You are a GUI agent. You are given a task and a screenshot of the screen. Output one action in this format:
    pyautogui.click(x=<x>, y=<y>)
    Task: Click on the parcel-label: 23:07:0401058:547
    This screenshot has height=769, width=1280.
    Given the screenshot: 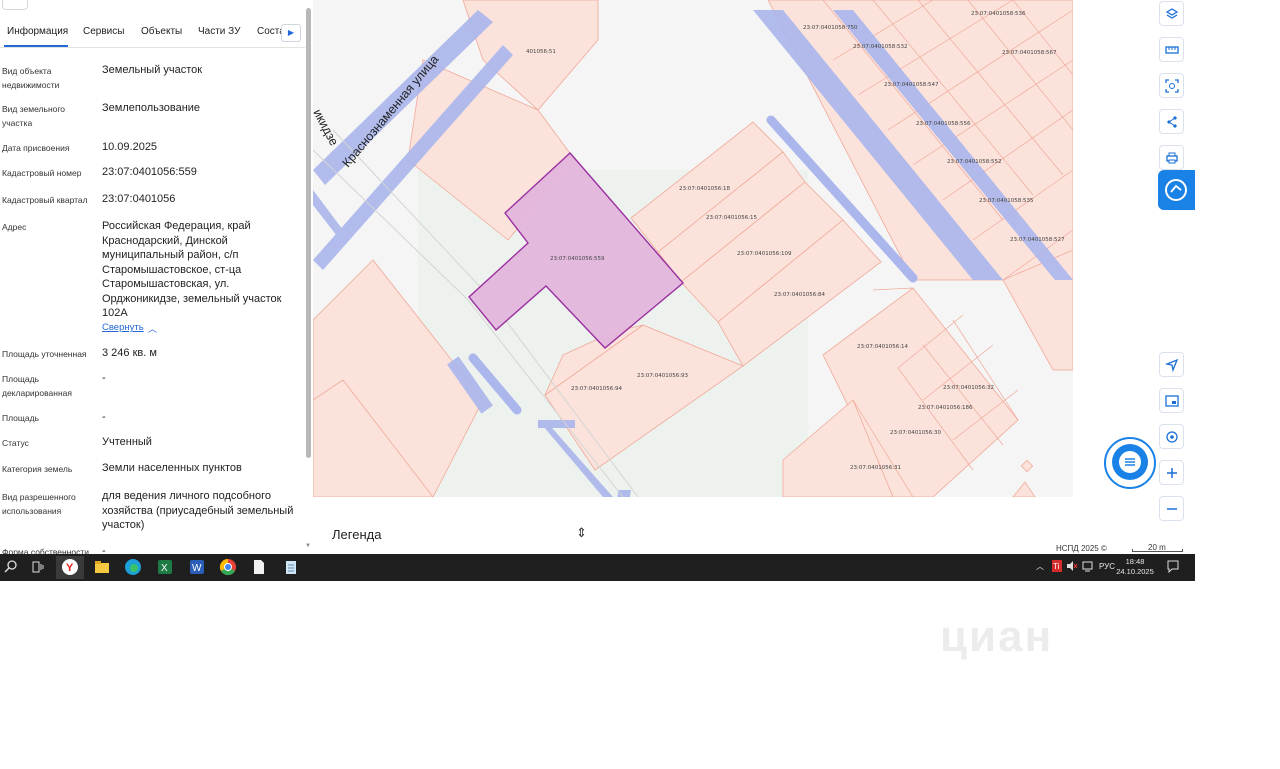 What is the action you would take?
    pyautogui.click(x=911, y=85)
    